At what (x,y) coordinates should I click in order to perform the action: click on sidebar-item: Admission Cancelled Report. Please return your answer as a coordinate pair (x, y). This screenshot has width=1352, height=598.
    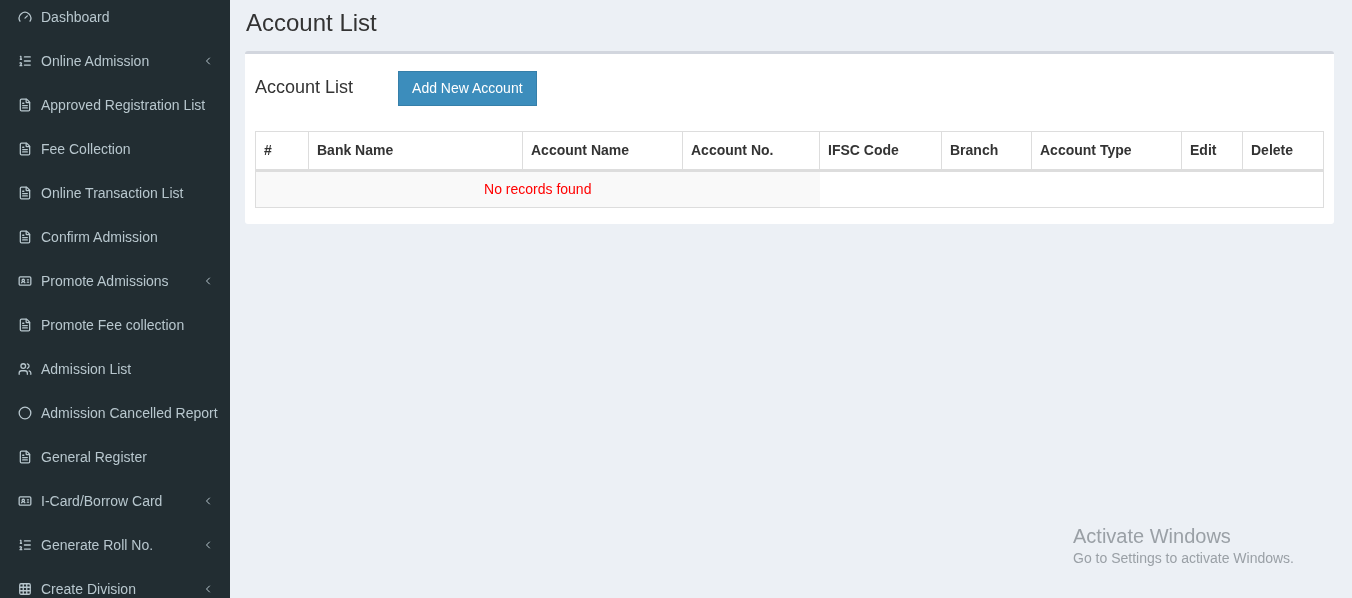
    Looking at the image, I should click on (115, 413).